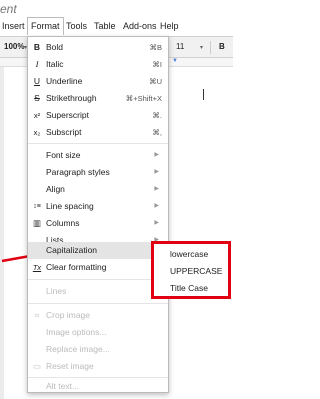 The width and height of the screenshot is (320, 399). What do you see at coordinates (98, 115) in the screenshot?
I see `menu-item-superscript: x² Superscript ⌘.` at bounding box center [98, 115].